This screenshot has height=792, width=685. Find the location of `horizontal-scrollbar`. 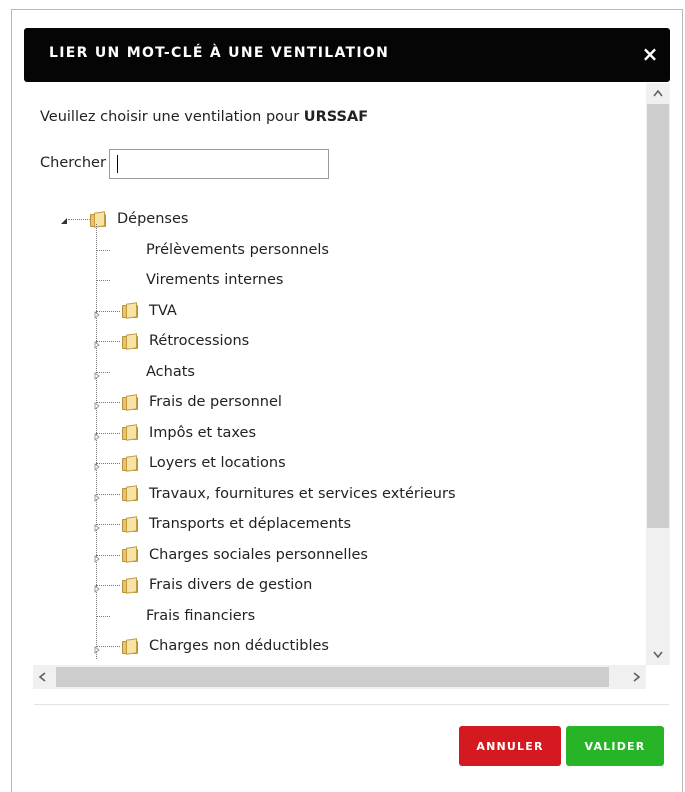

horizontal-scrollbar is located at coordinates (339, 677).